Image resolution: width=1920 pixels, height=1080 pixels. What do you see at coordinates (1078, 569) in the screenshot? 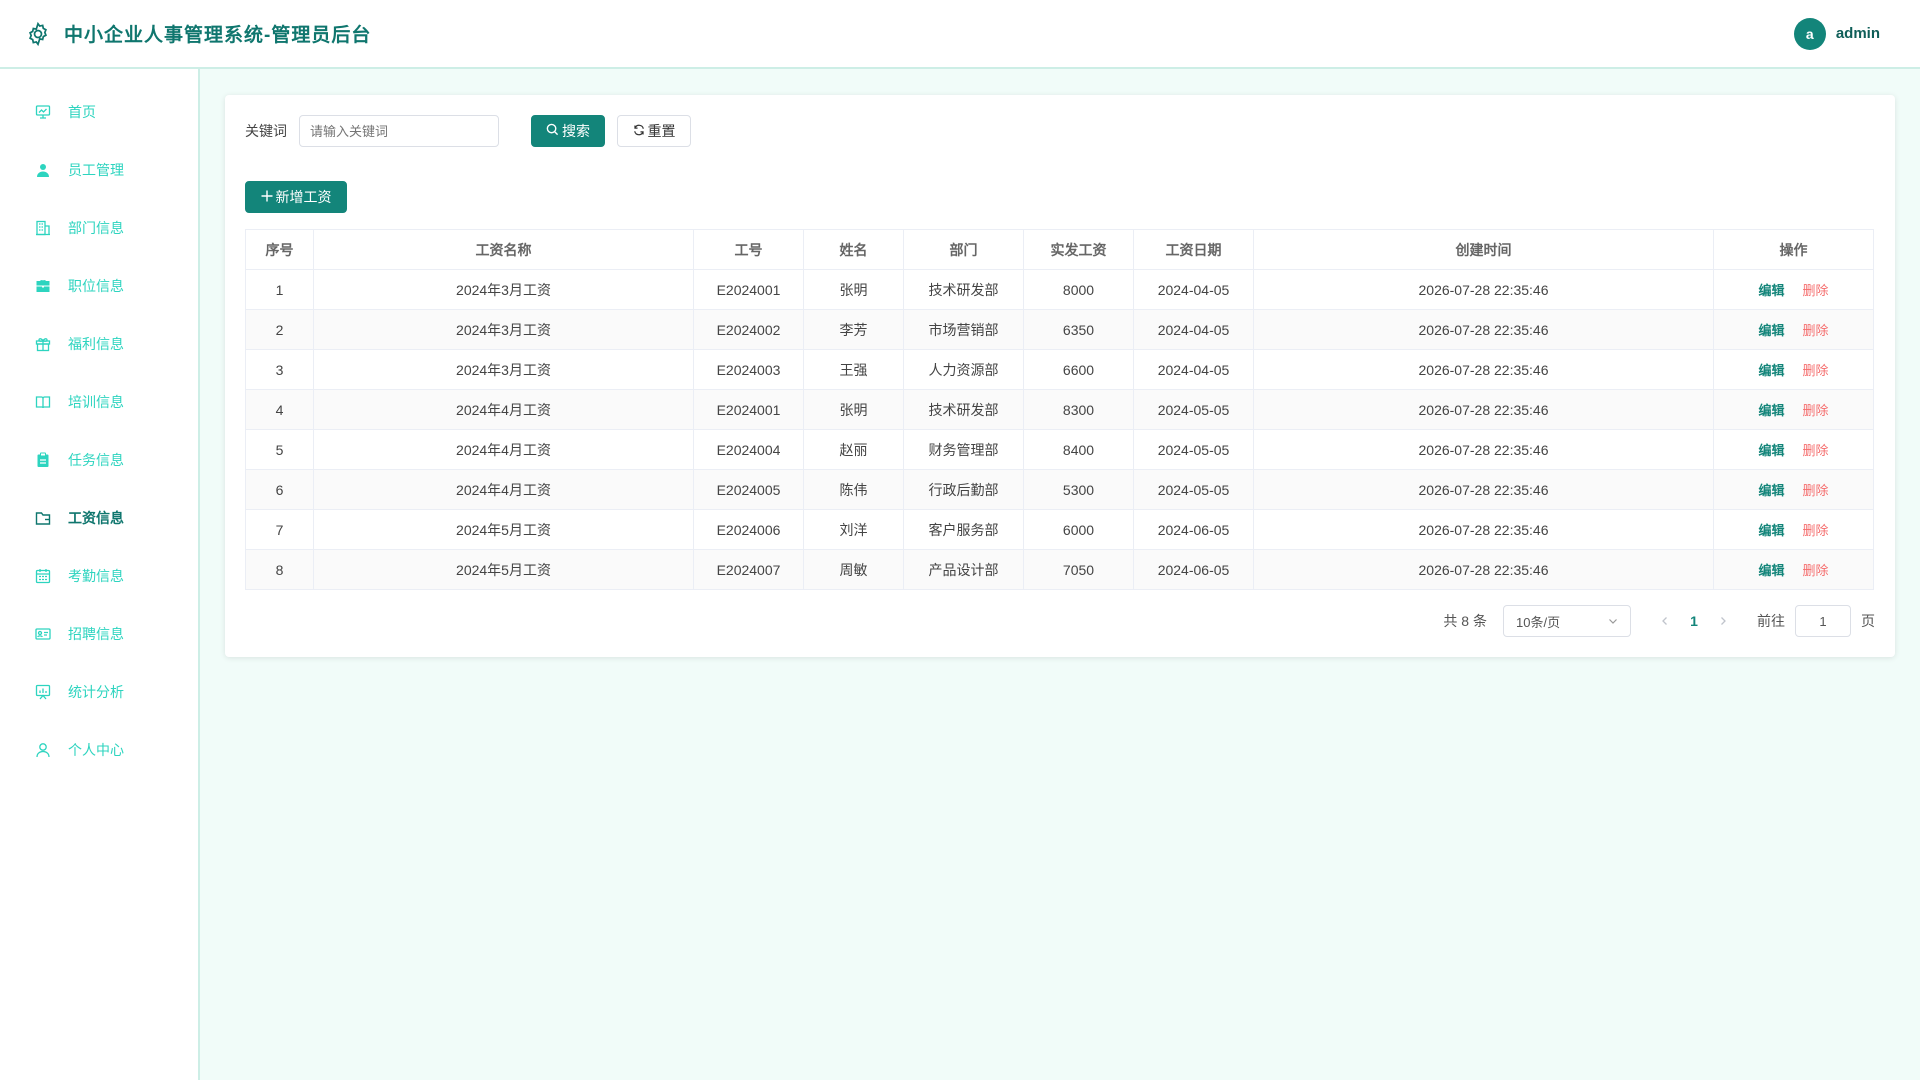
I see `table-cell: 7050` at bounding box center [1078, 569].